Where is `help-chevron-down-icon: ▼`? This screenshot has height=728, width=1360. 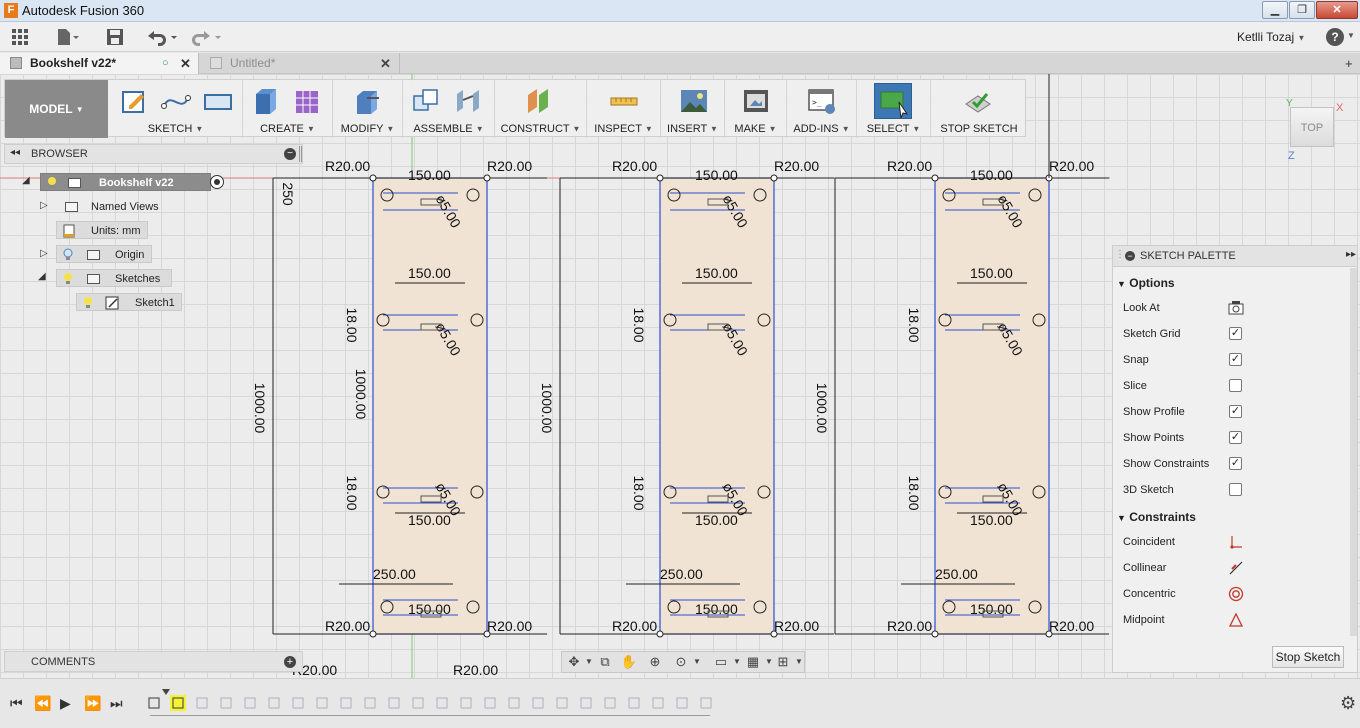
help-chevron-down-icon: ▼ is located at coordinates (1351, 35).